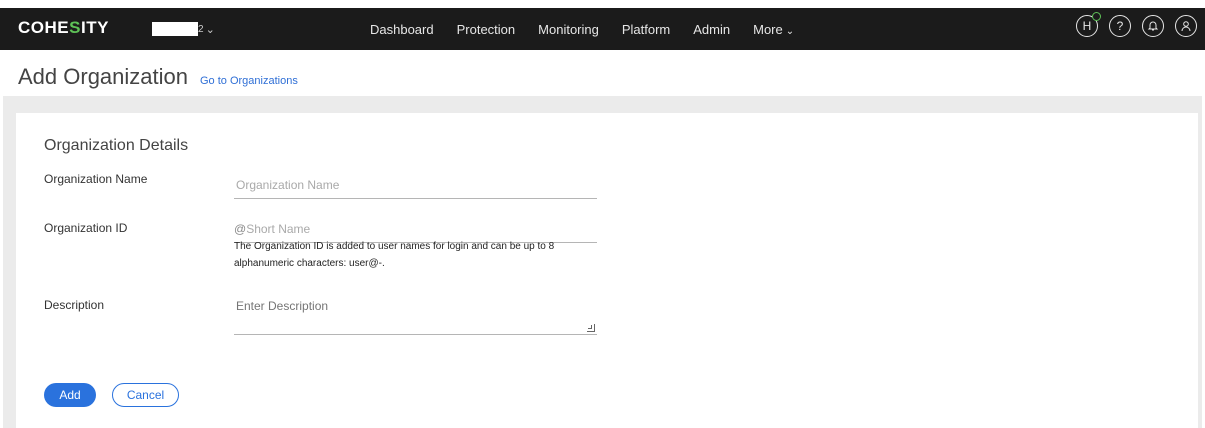  I want to click on organization-name-input, so click(415, 188).